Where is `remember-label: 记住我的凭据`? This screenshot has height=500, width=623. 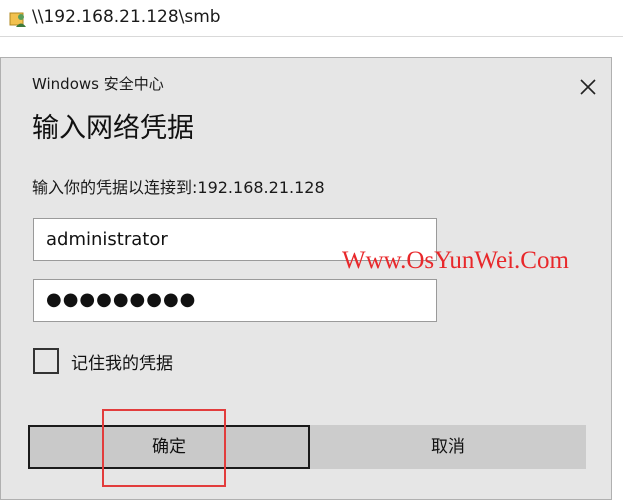
remember-label: 记住我的凭据 is located at coordinates (122, 364).